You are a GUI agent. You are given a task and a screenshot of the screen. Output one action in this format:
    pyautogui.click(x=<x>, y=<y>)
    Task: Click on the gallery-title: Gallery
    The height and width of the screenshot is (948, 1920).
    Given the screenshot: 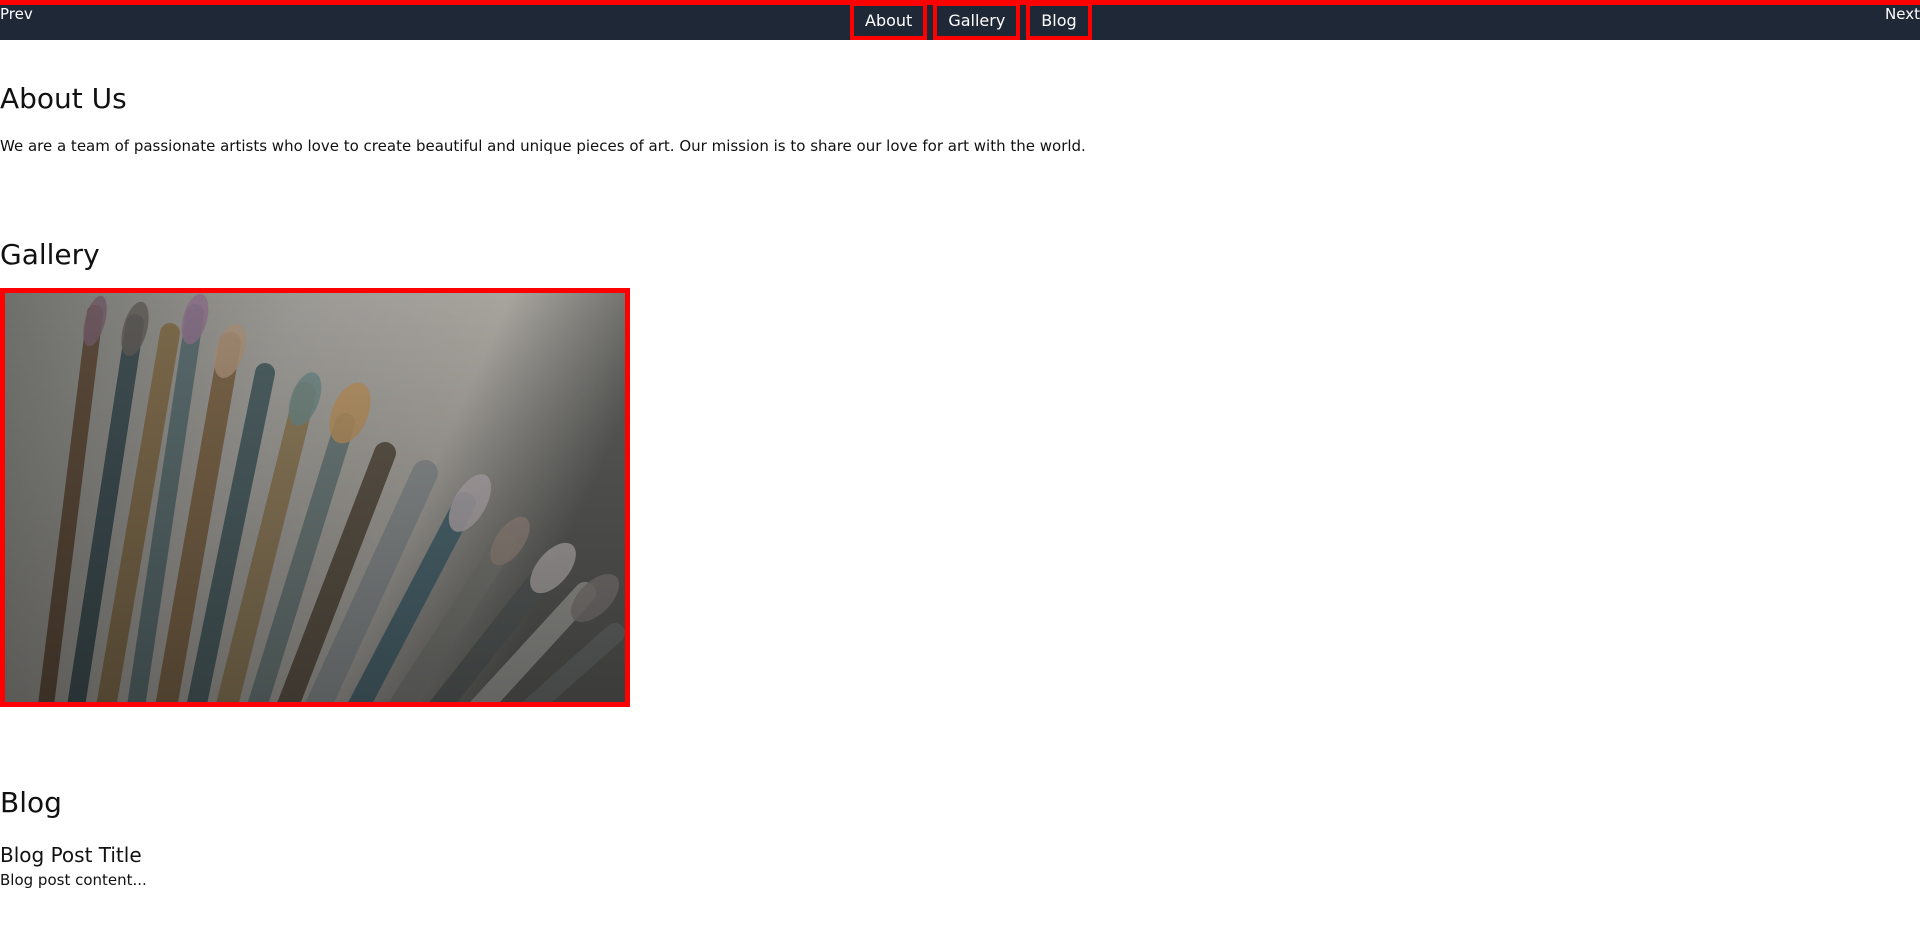 What is the action you would take?
    pyautogui.click(x=50, y=254)
    